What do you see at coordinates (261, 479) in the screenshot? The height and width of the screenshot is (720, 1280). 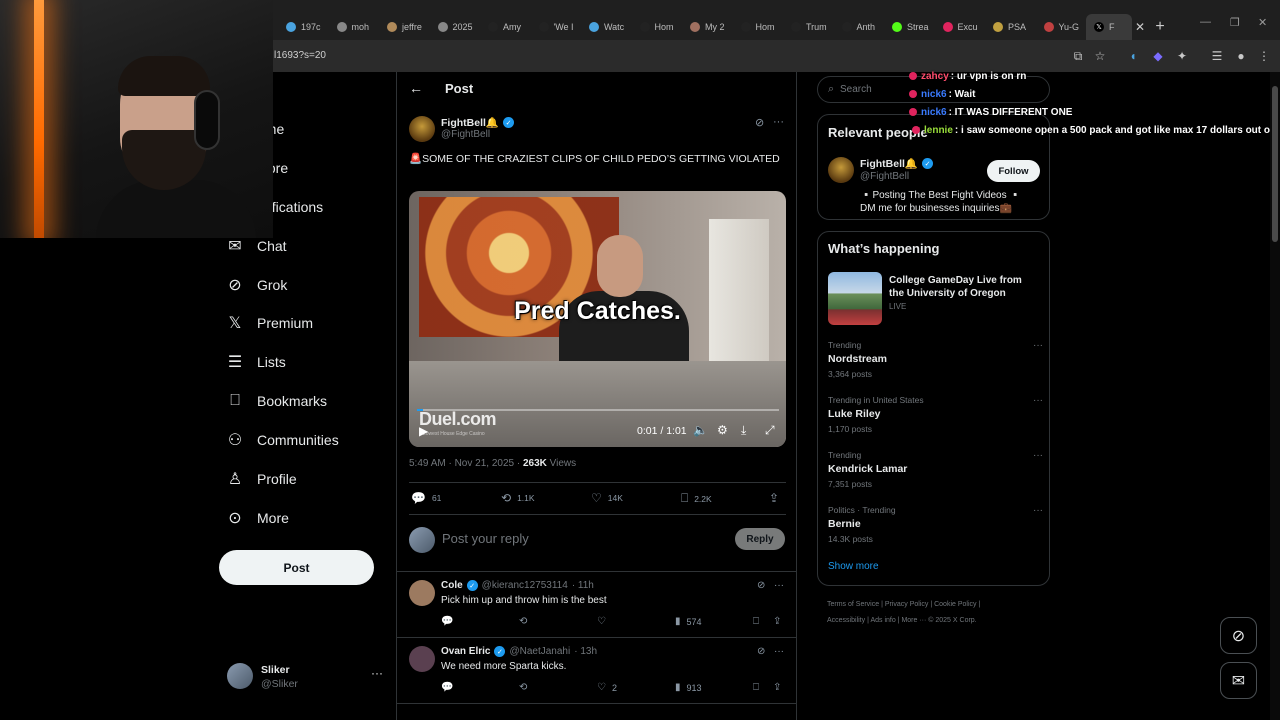 I see `nav-item-profile: ♙ Profile` at bounding box center [261, 479].